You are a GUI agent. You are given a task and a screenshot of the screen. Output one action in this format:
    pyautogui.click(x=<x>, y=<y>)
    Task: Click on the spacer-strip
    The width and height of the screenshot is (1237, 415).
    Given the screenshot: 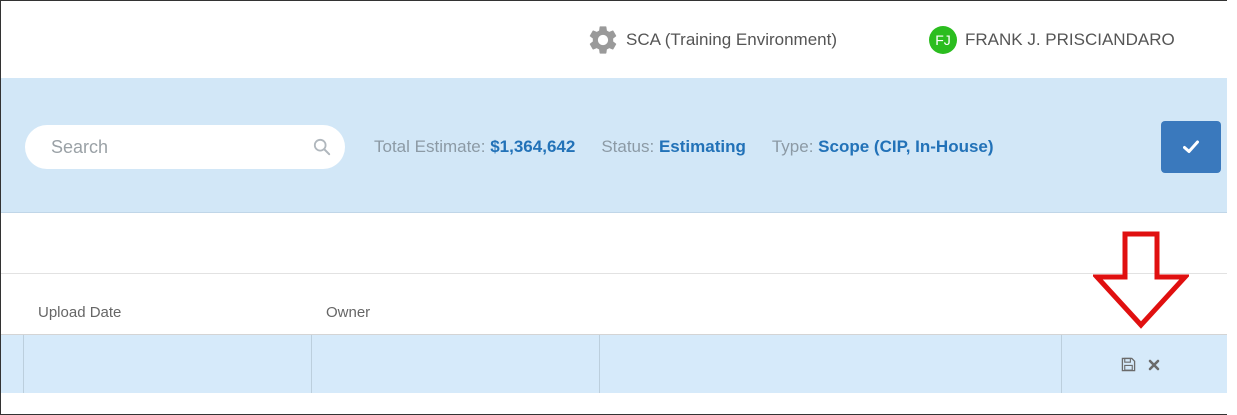 What is the action you would take?
    pyautogui.click(x=614, y=243)
    